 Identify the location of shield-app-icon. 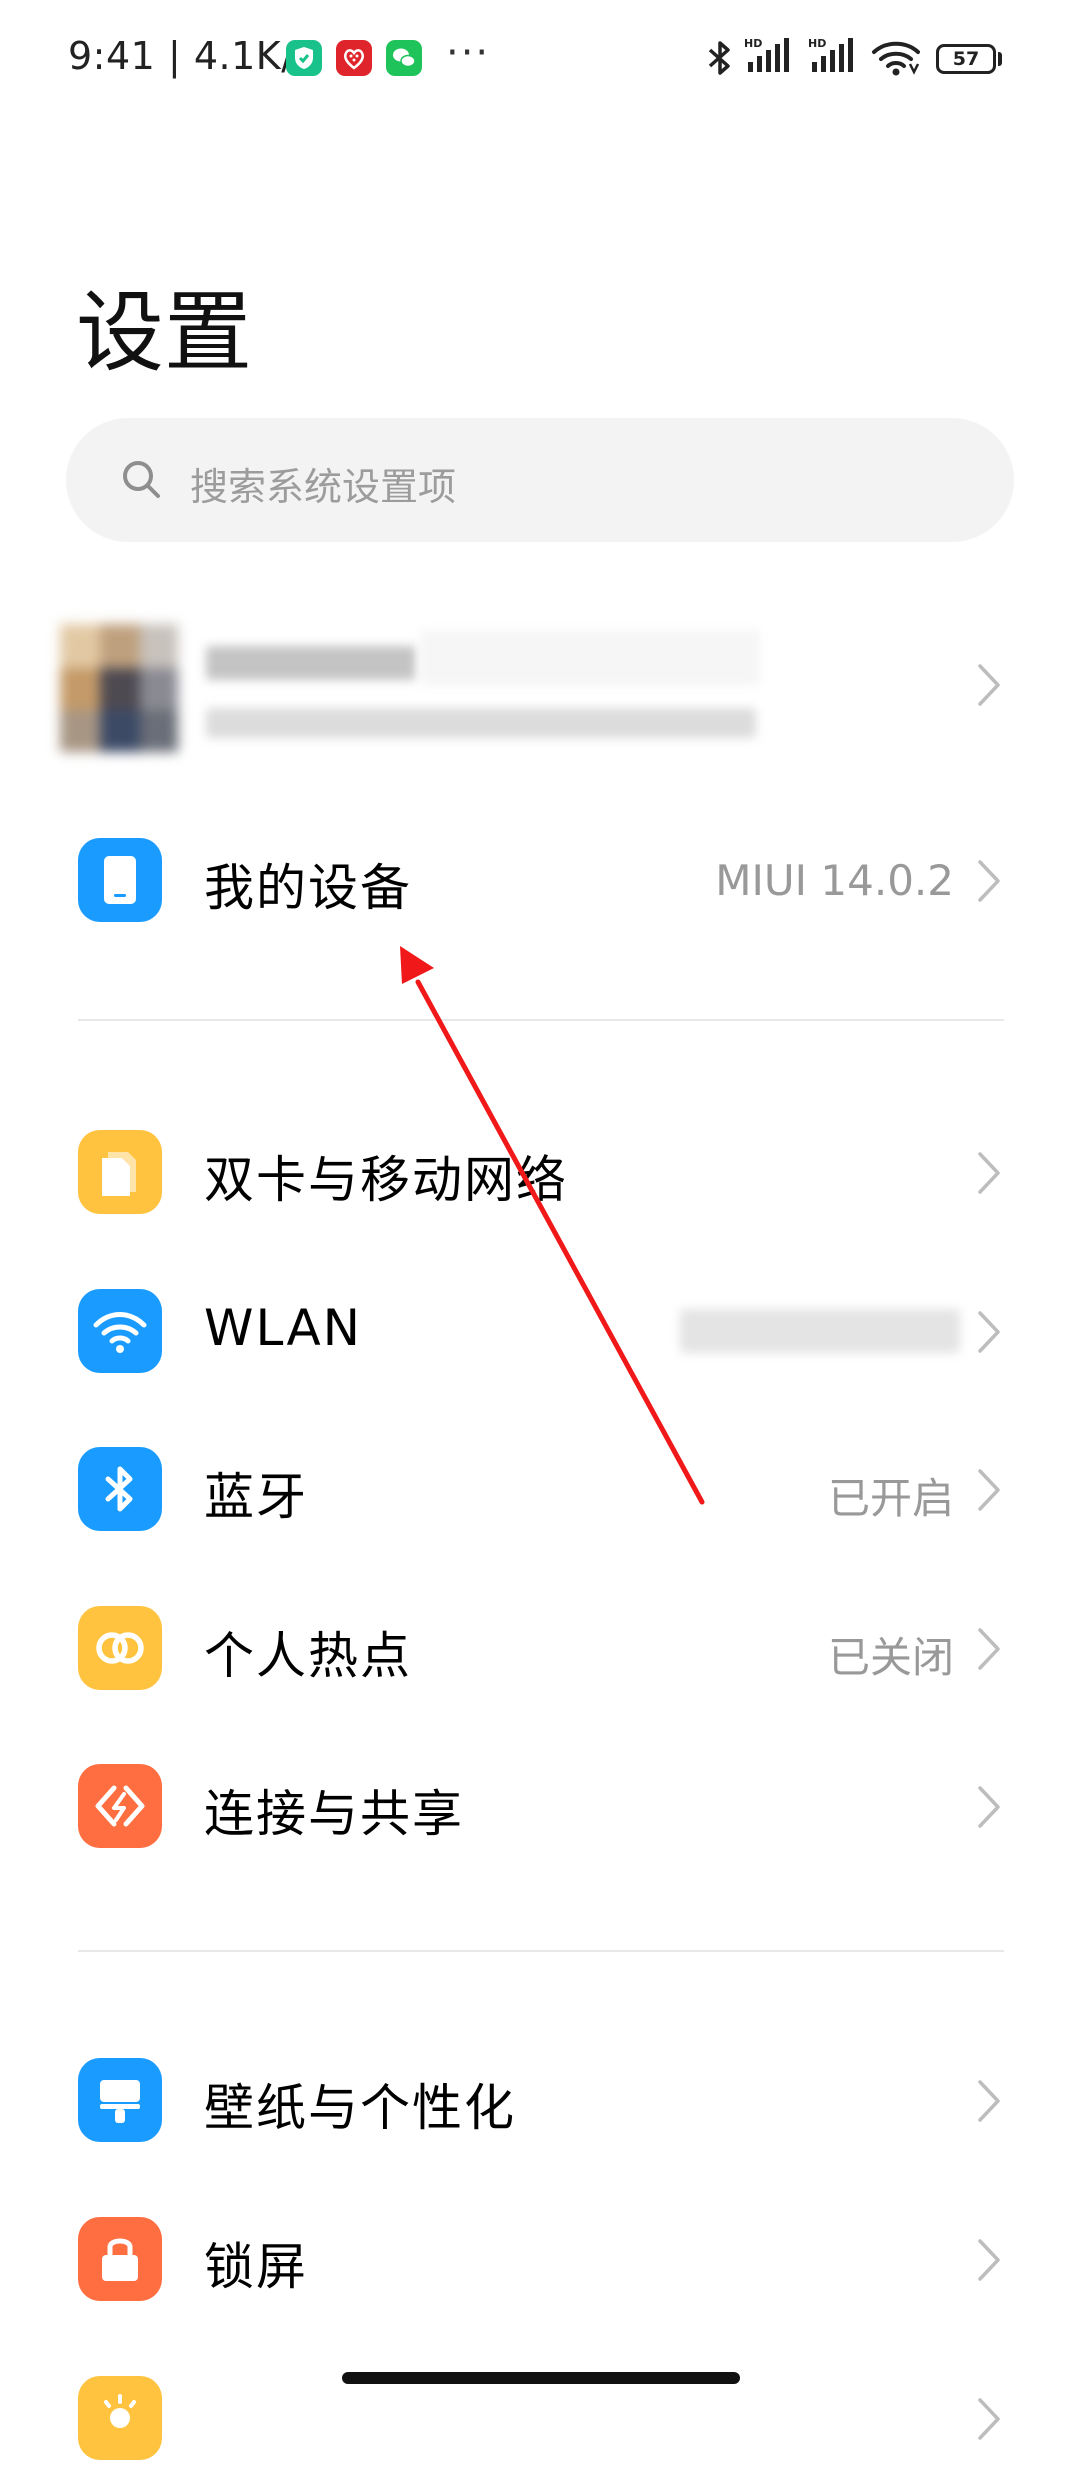
(304, 58).